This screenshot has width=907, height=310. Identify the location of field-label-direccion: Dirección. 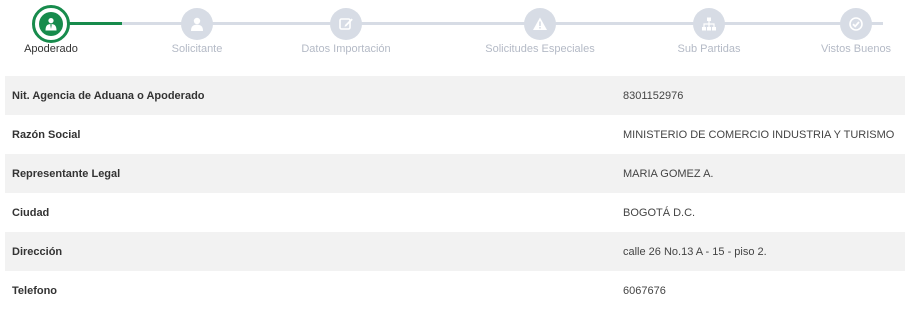
(37, 251).